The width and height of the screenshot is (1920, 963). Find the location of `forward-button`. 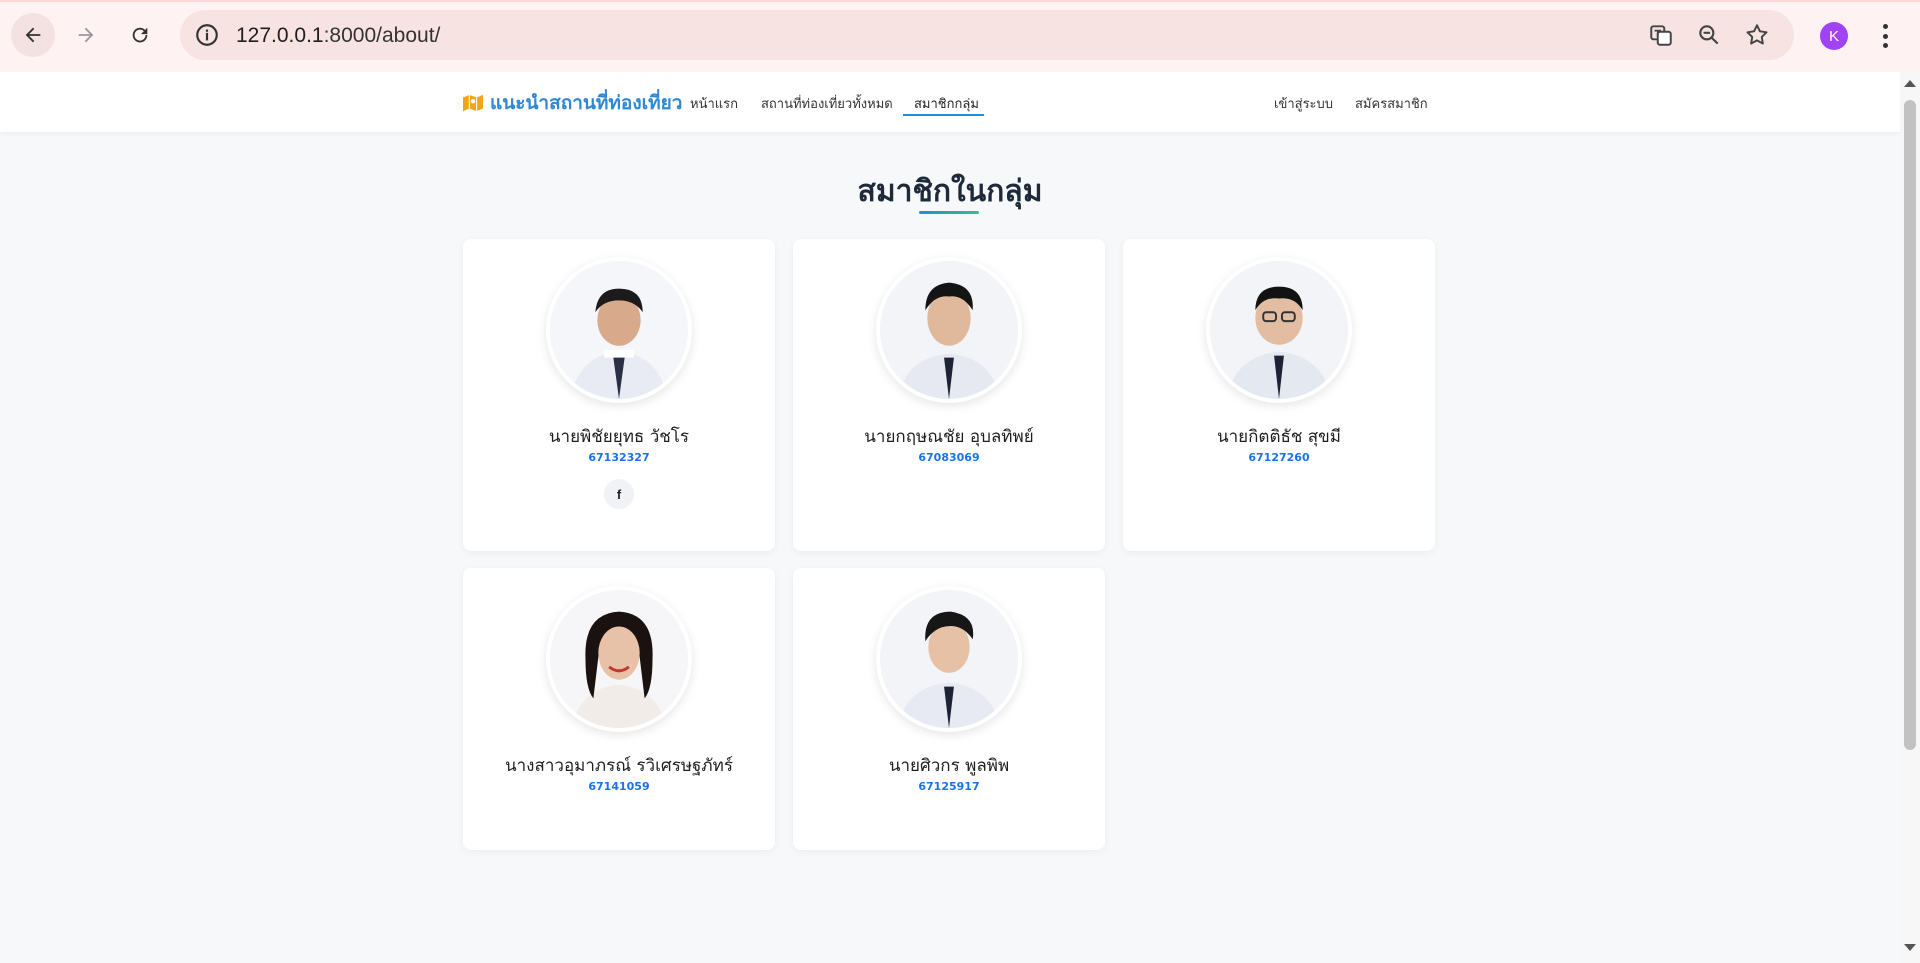

forward-button is located at coordinates (86, 35).